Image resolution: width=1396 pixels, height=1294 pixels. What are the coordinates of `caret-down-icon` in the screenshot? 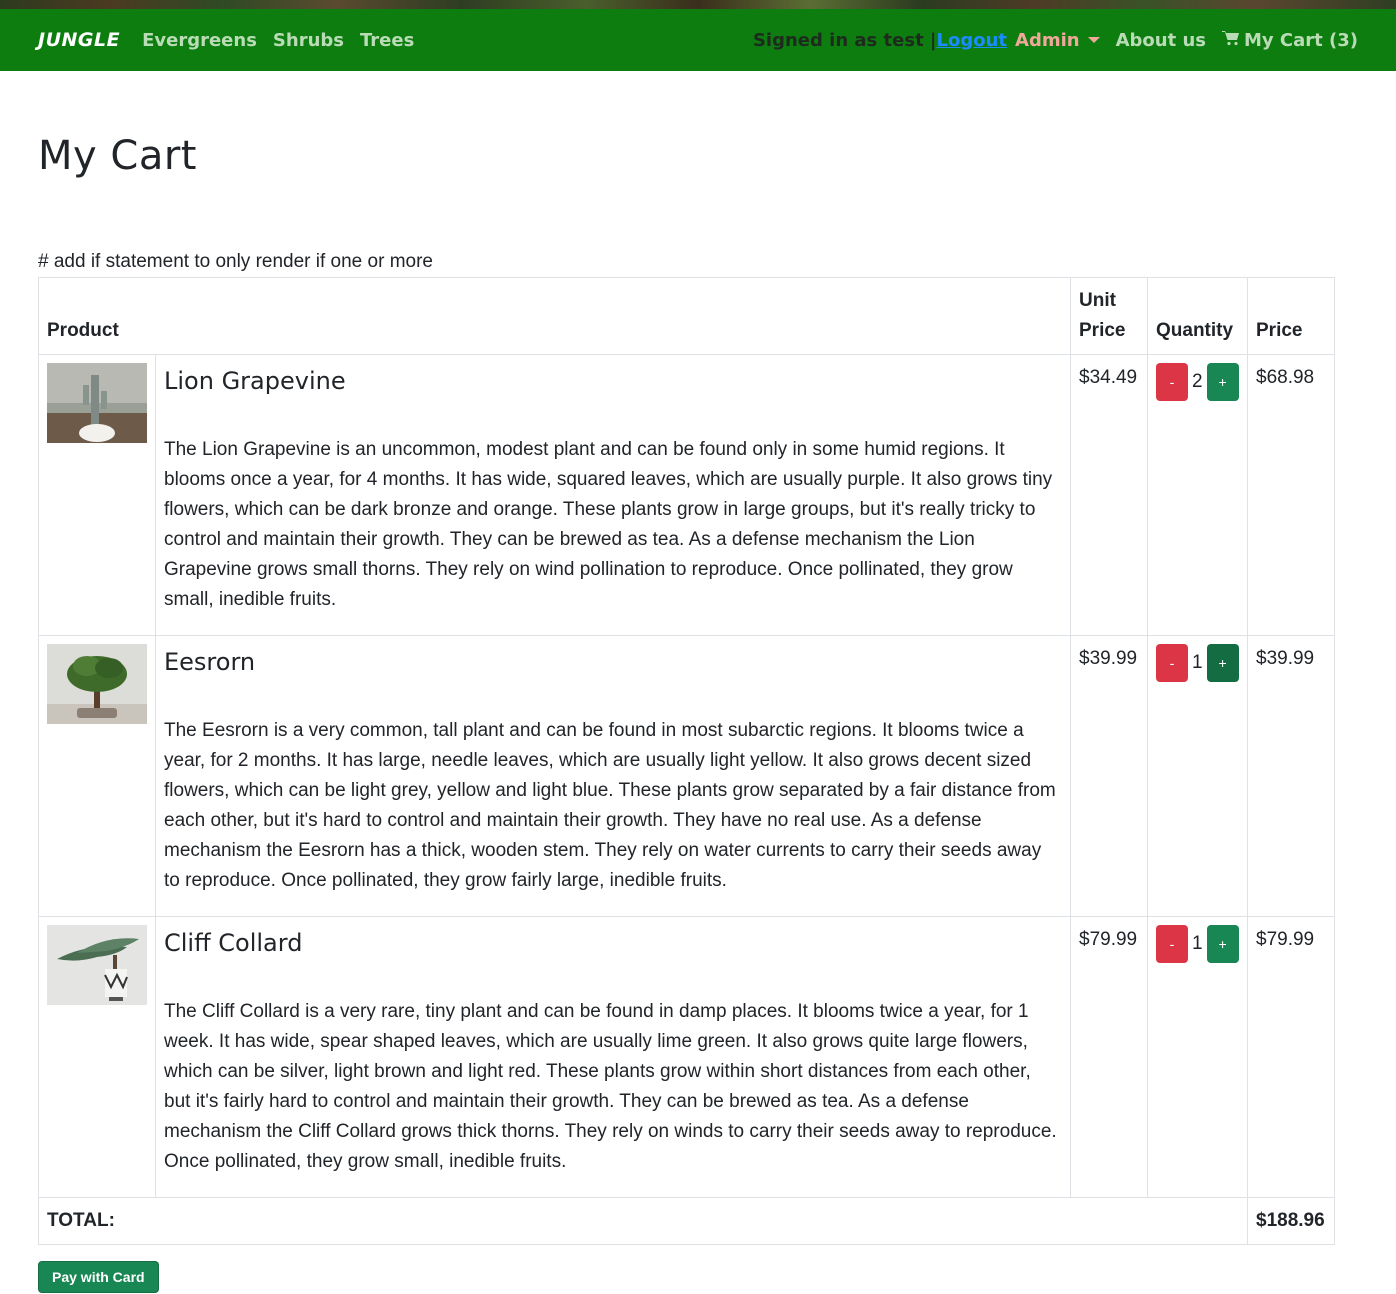 It's located at (1093, 40).